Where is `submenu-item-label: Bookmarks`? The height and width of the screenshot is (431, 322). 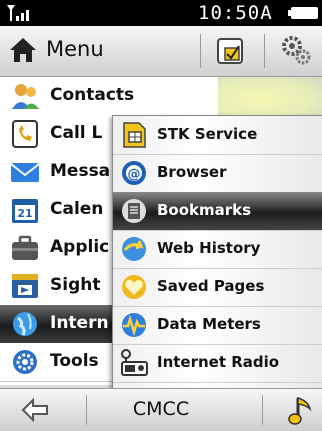
submenu-item-label: Bookmarks is located at coordinates (204, 210).